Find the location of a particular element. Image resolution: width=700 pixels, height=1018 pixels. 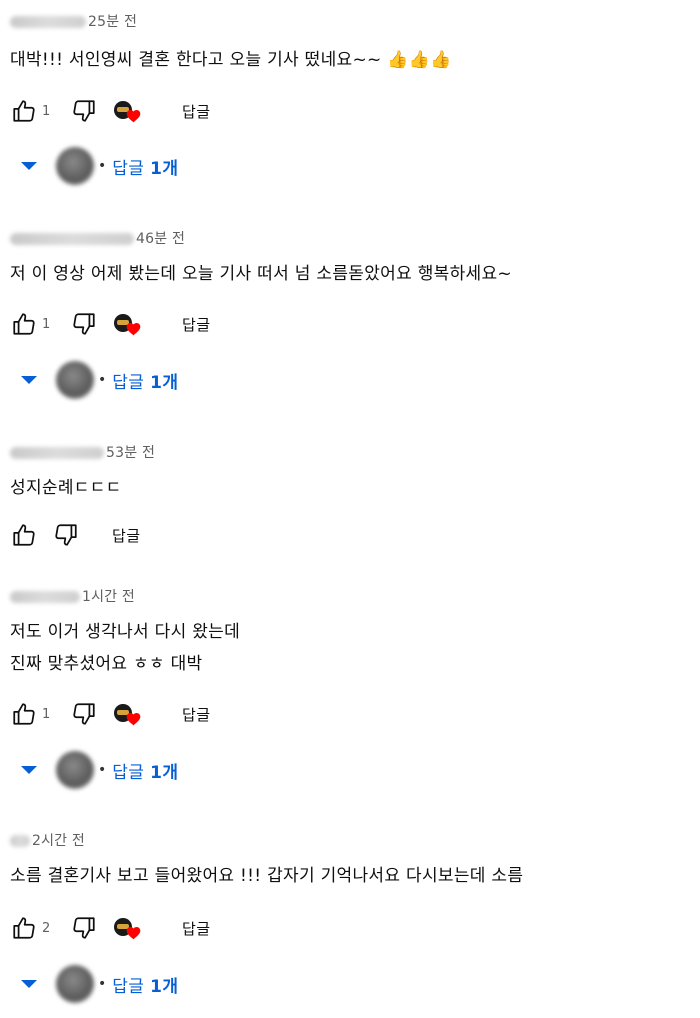

comment-meta: 1시간 전 is located at coordinates (72, 596).